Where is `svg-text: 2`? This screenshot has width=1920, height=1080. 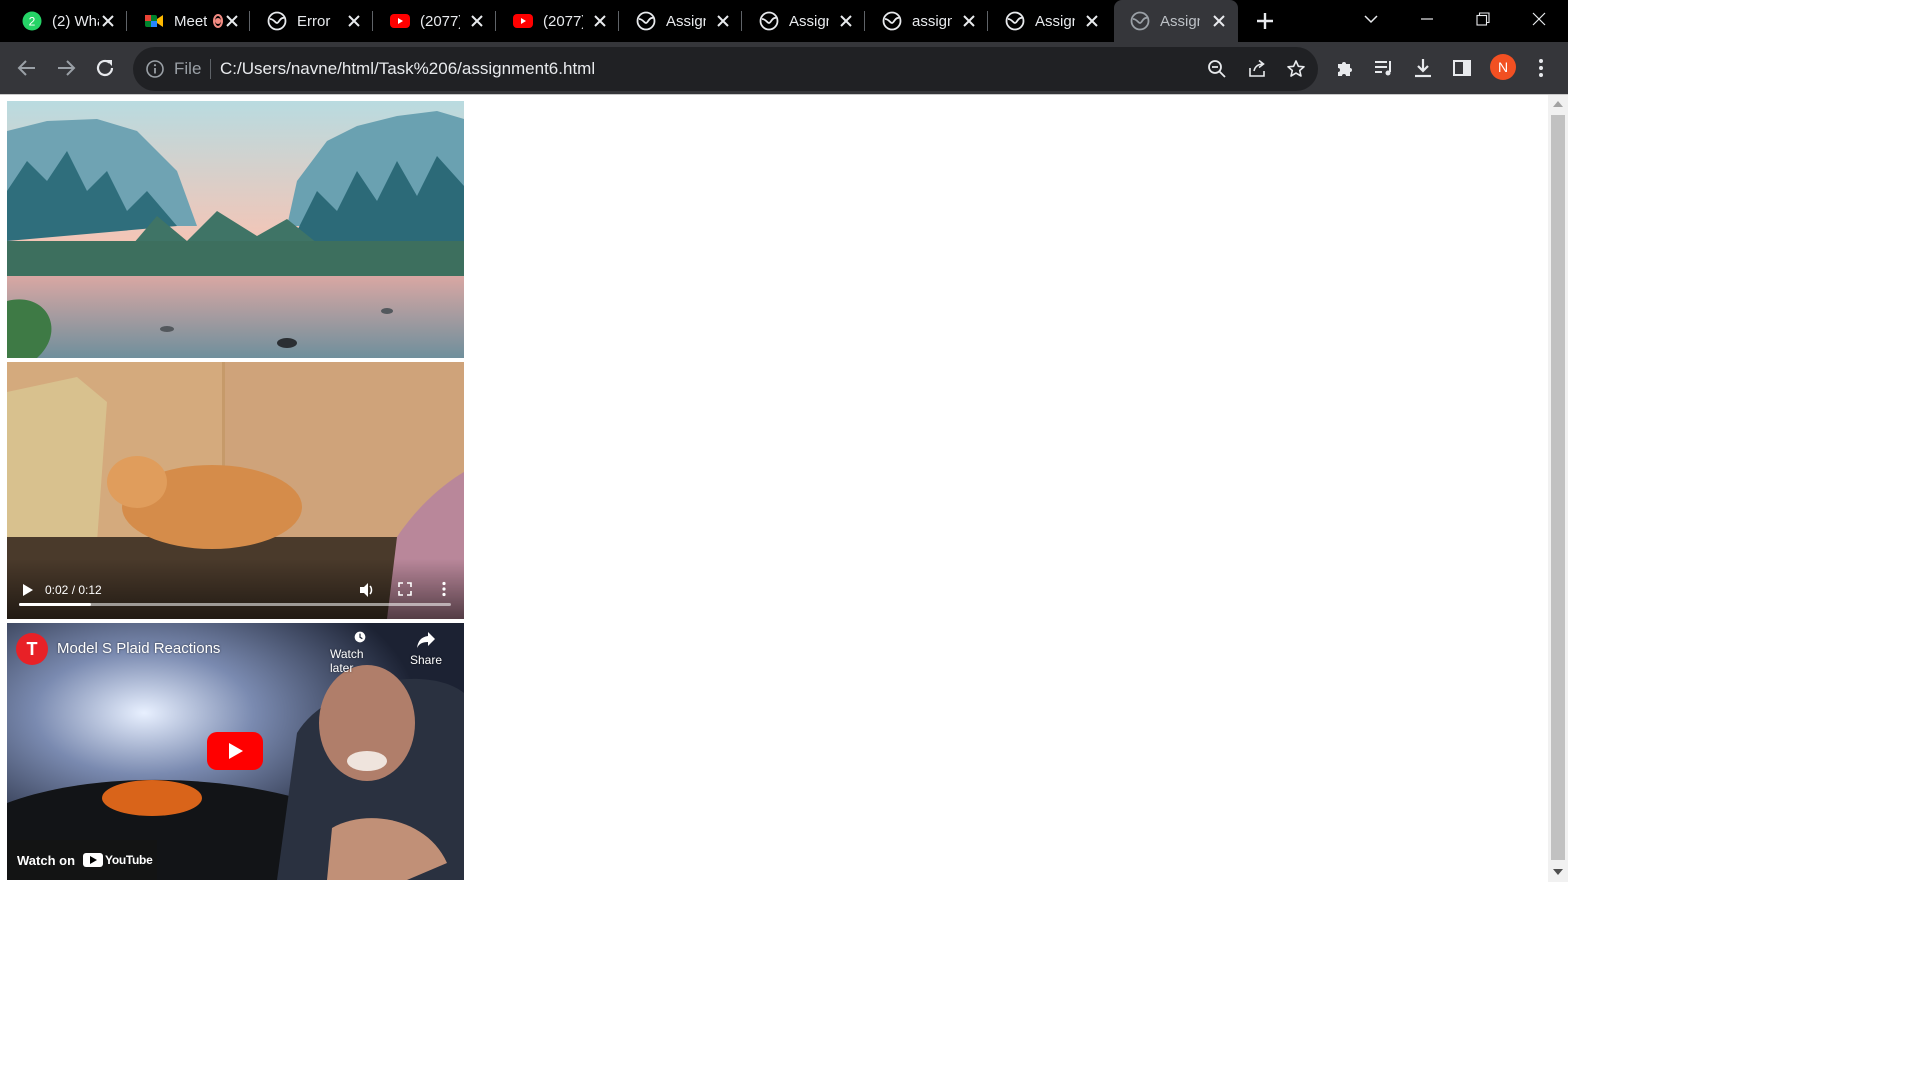 svg-text: 2 is located at coordinates (32, 22).